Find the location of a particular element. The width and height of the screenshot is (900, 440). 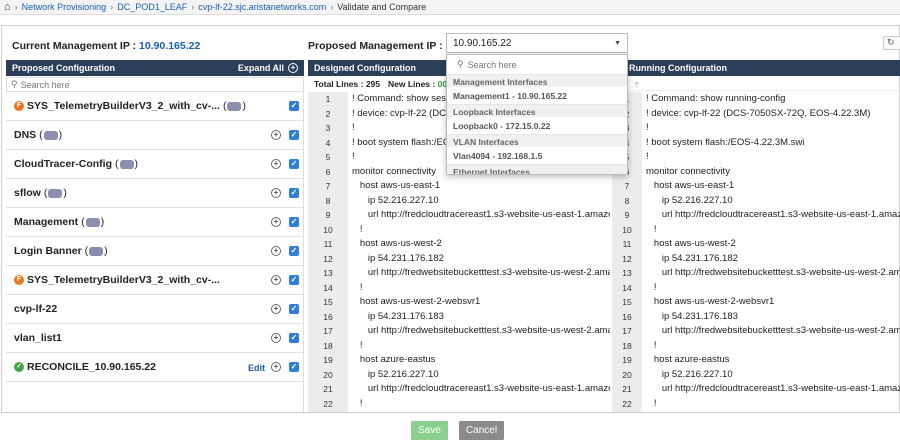

line-number: 1 is located at coordinates (328, 99).